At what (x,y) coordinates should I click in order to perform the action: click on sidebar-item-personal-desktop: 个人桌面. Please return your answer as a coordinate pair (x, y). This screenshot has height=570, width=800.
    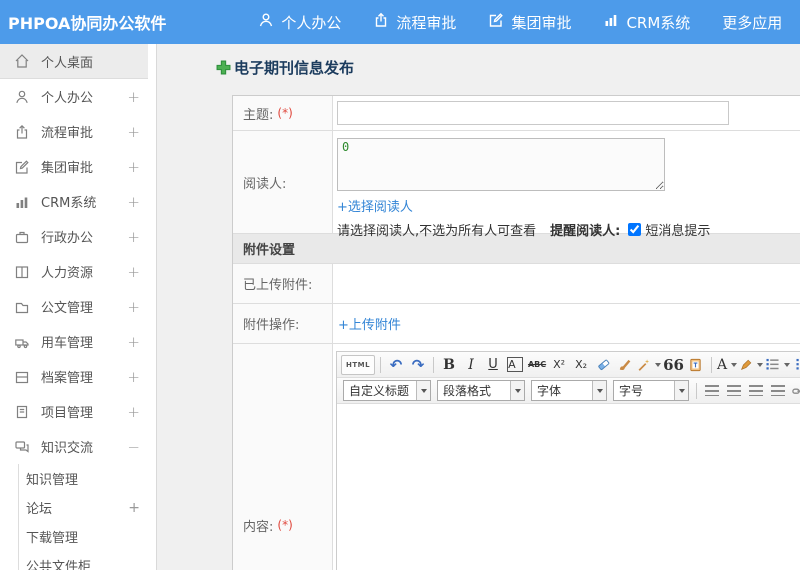
    Looking at the image, I should click on (74, 61).